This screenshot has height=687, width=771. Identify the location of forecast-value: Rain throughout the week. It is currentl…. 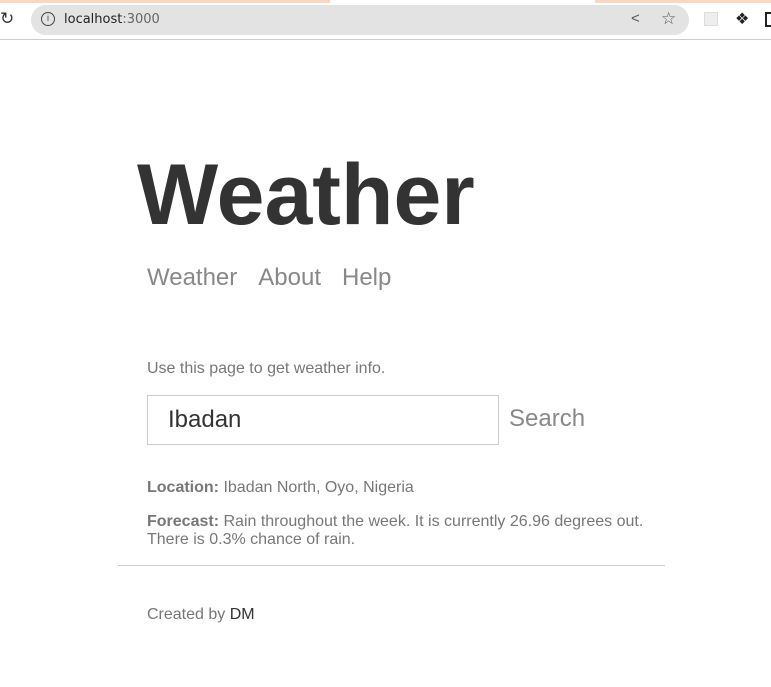
(395, 530).